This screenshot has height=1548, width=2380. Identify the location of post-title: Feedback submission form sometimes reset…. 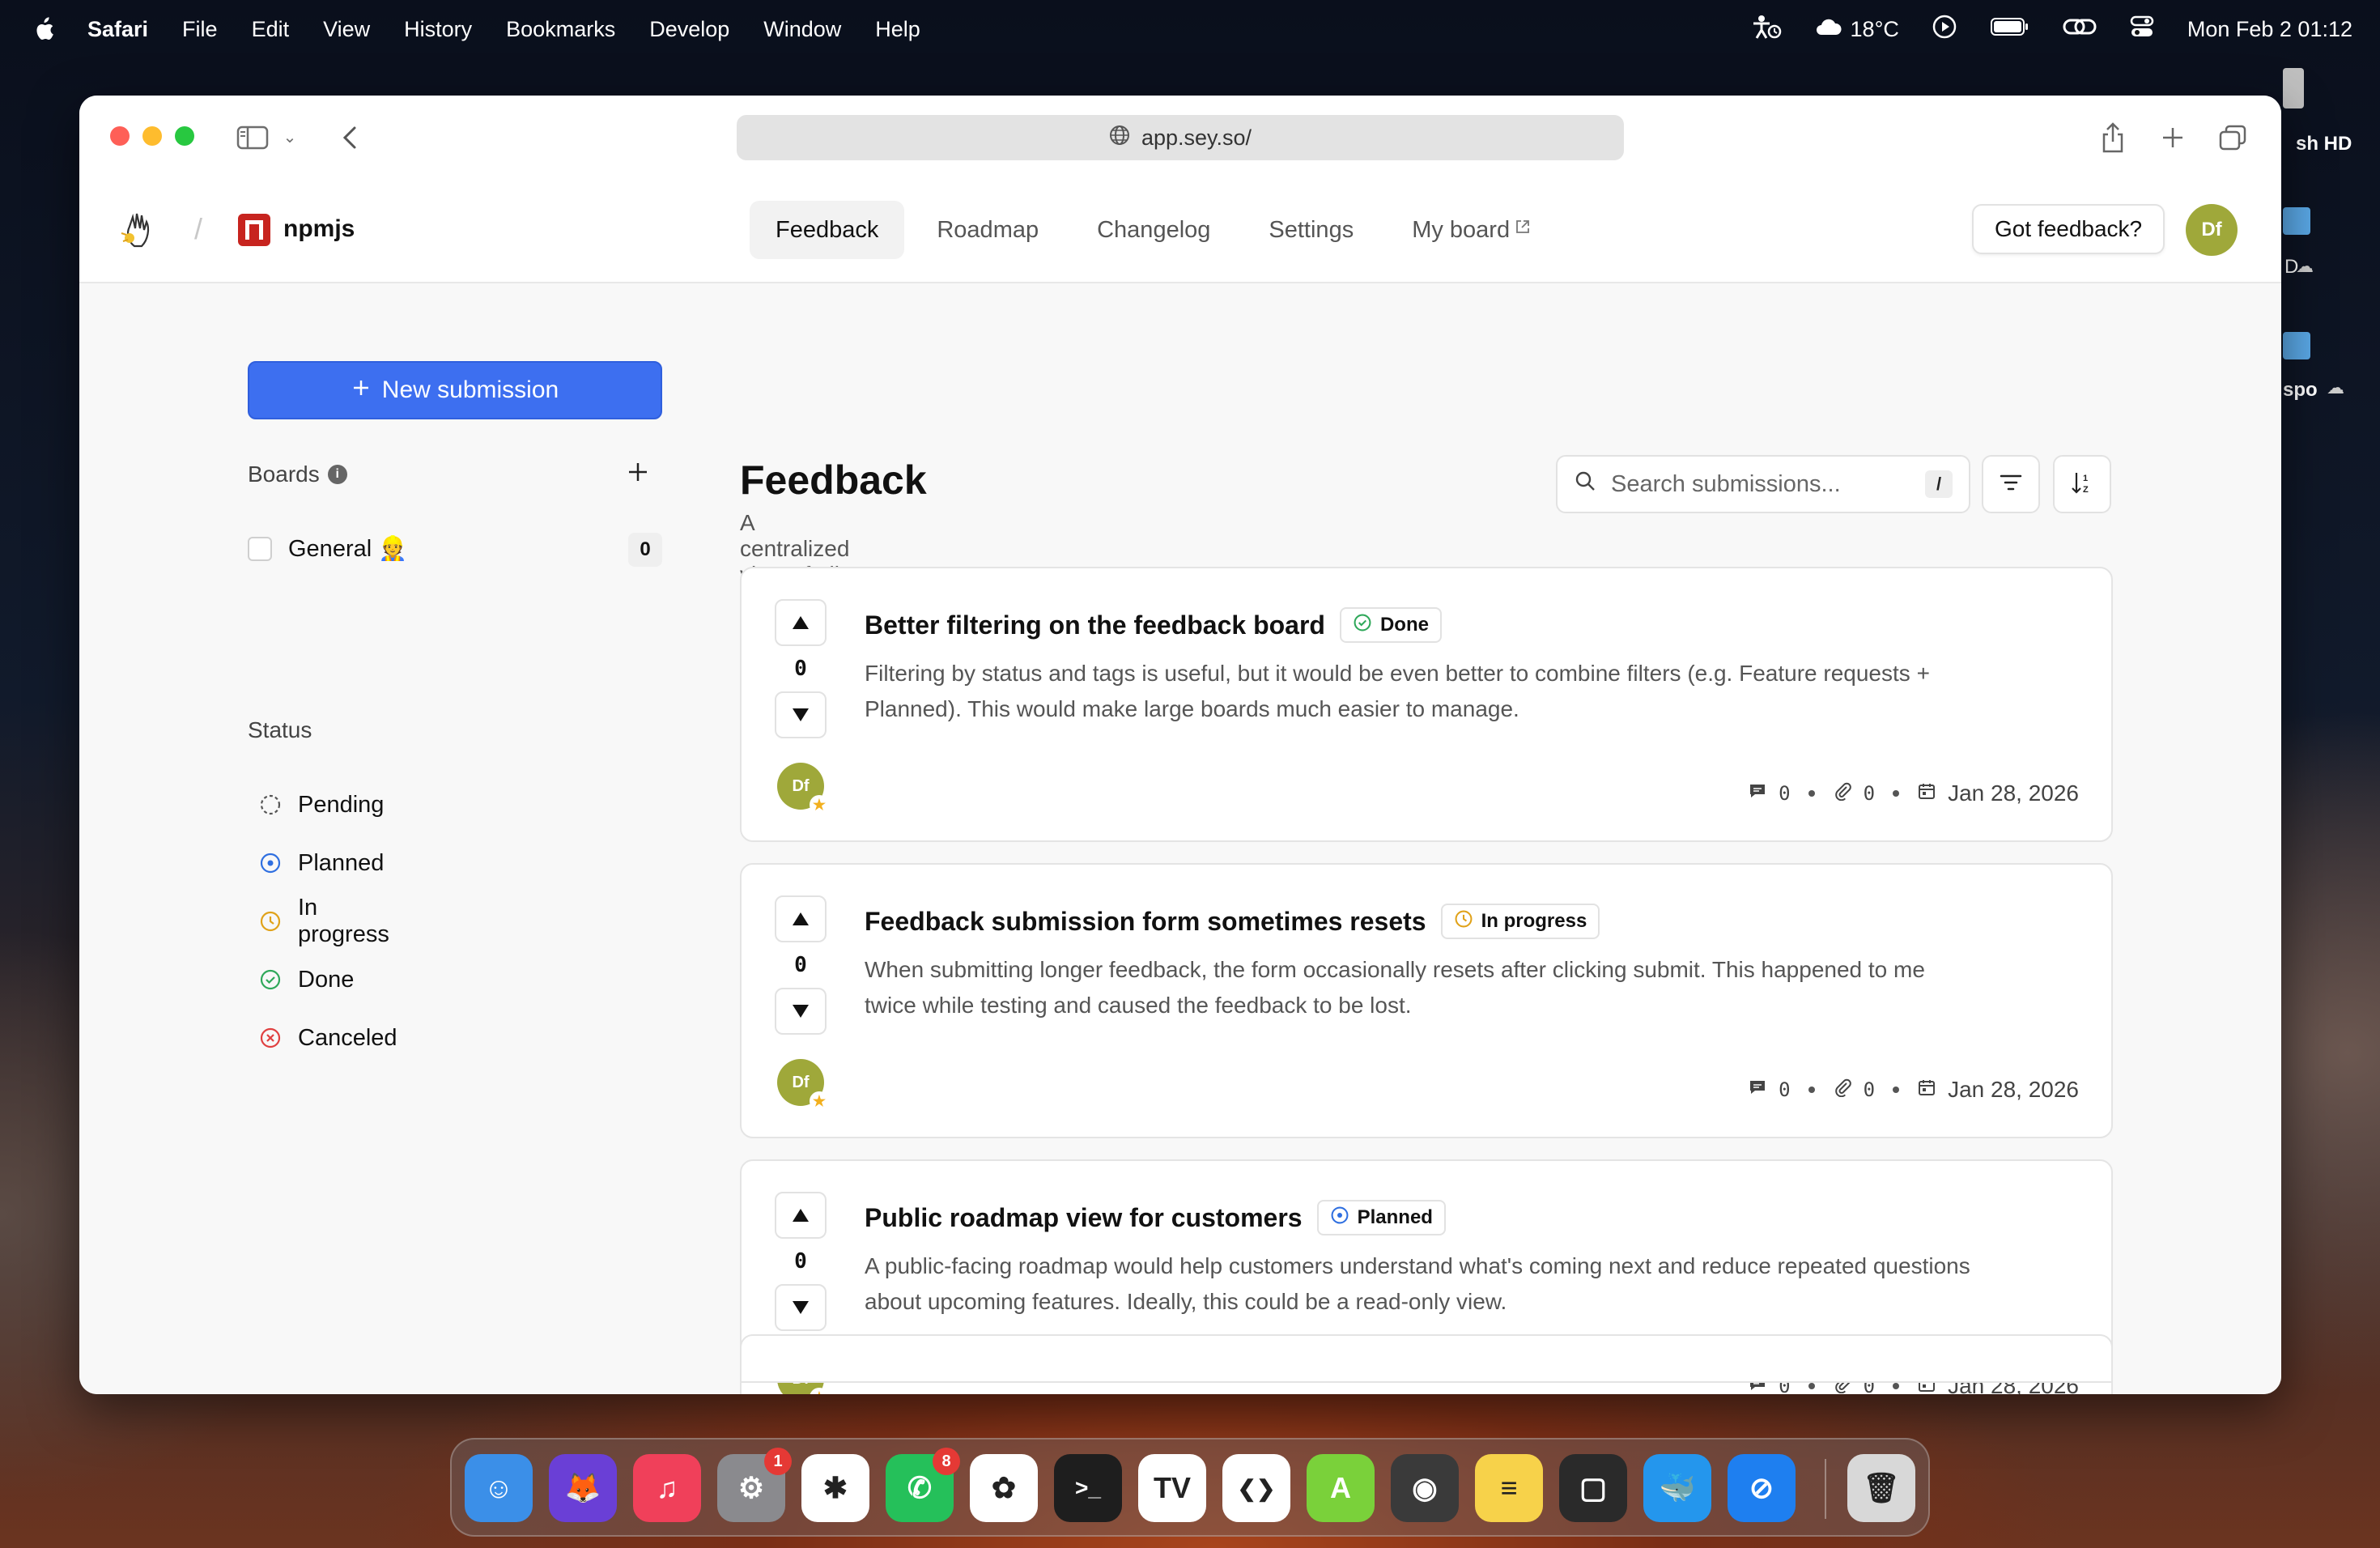
(1145, 922).